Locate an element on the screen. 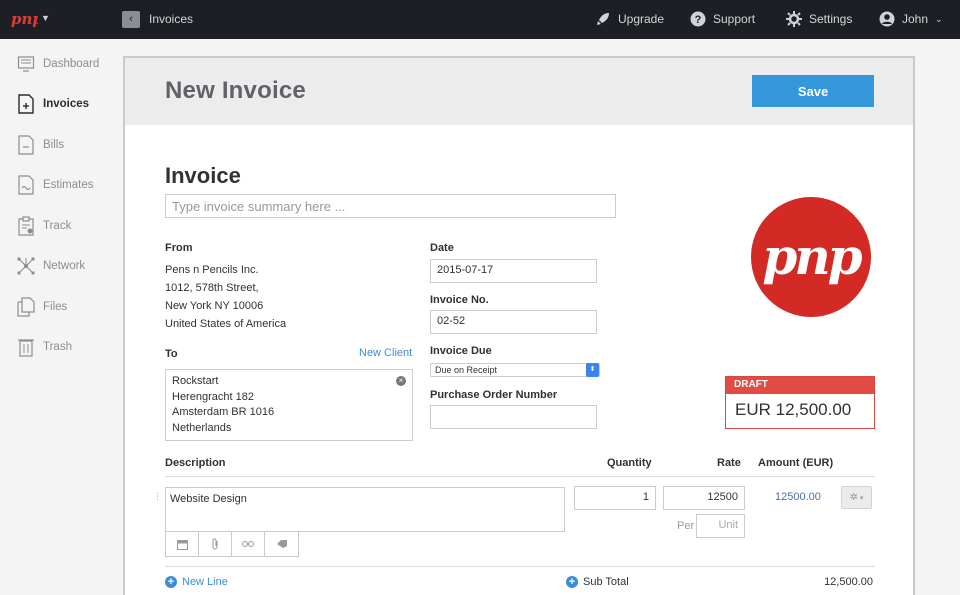 This screenshot has width=960, height=595. pnp-logo-icon: pnp is located at coordinates (24, 19).